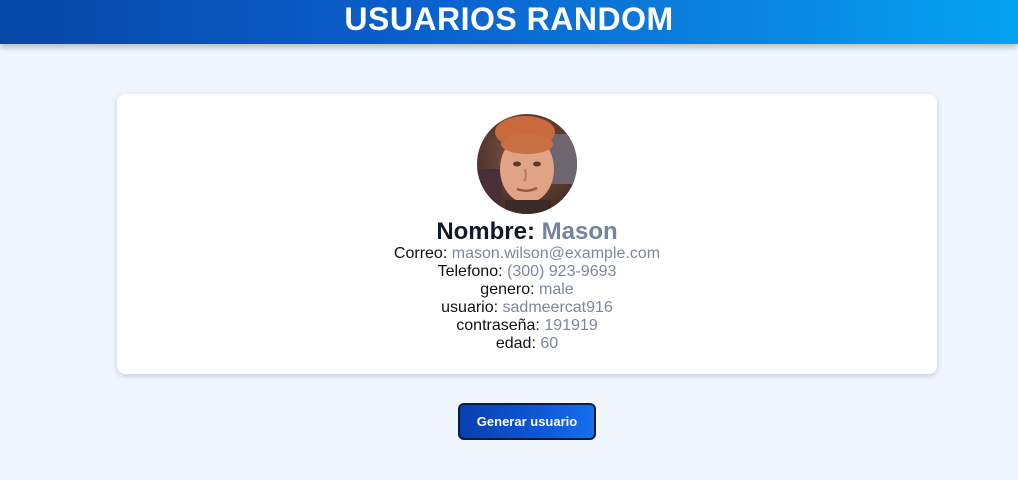 The height and width of the screenshot is (480, 1018). Describe the element at coordinates (557, 307) in the screenshot. I see `detail-value: sadmeercat916` at that location.